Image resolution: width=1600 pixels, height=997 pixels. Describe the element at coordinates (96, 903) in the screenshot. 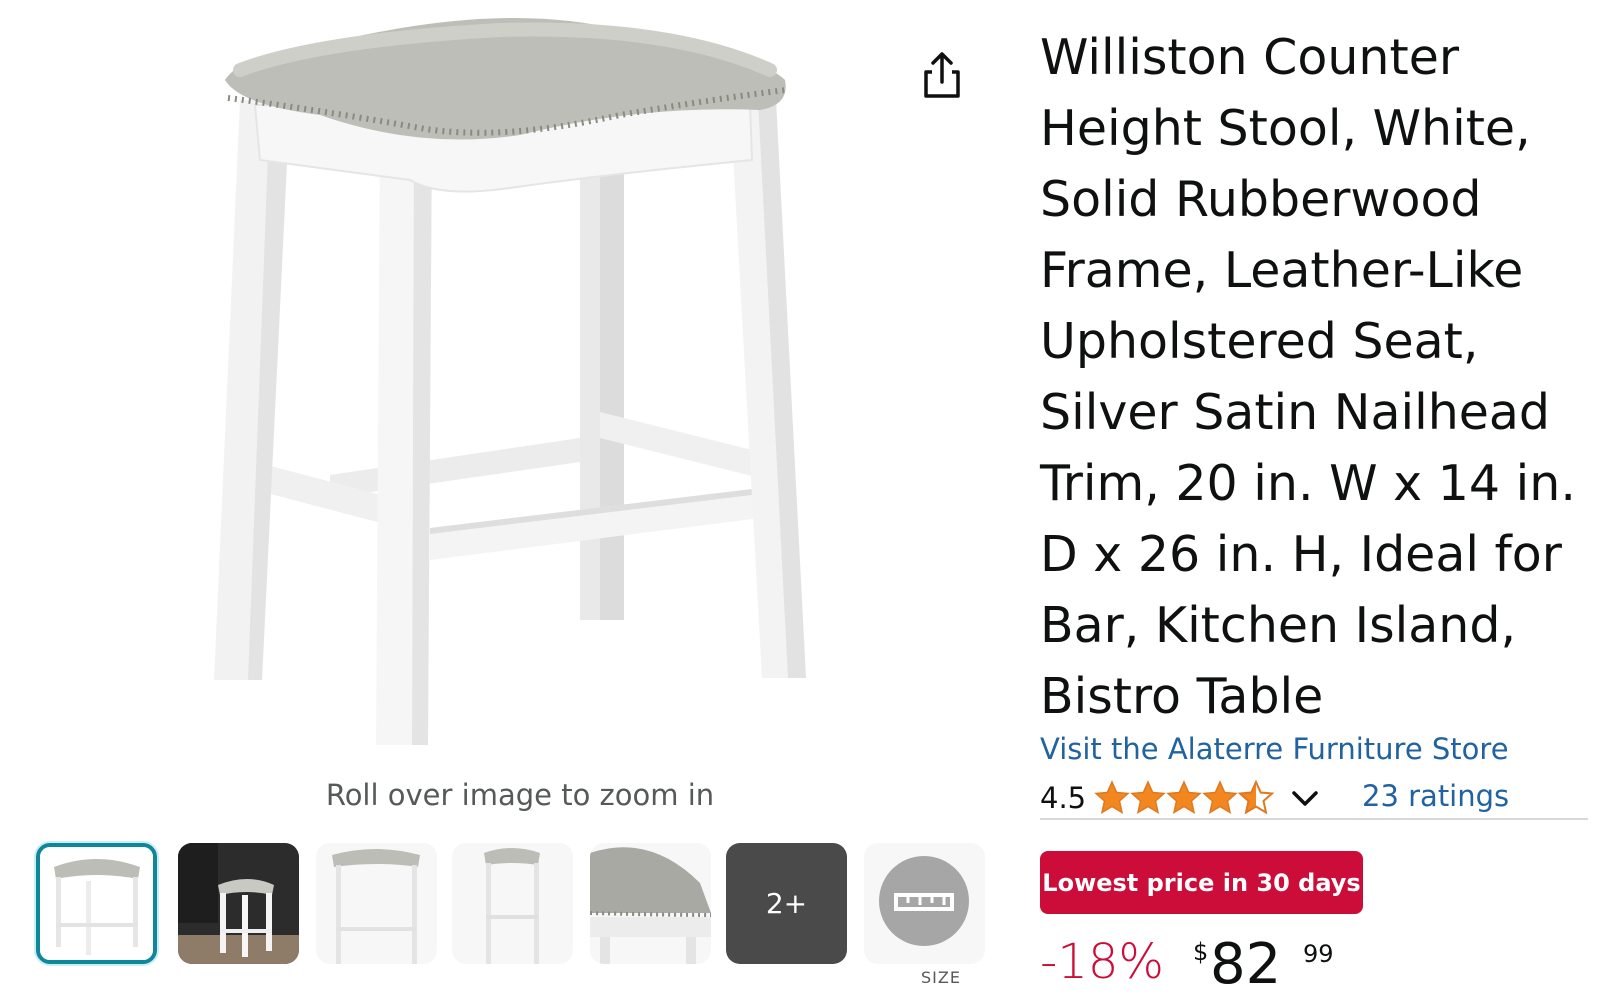

I see `thumbnail-front-view` at that location.